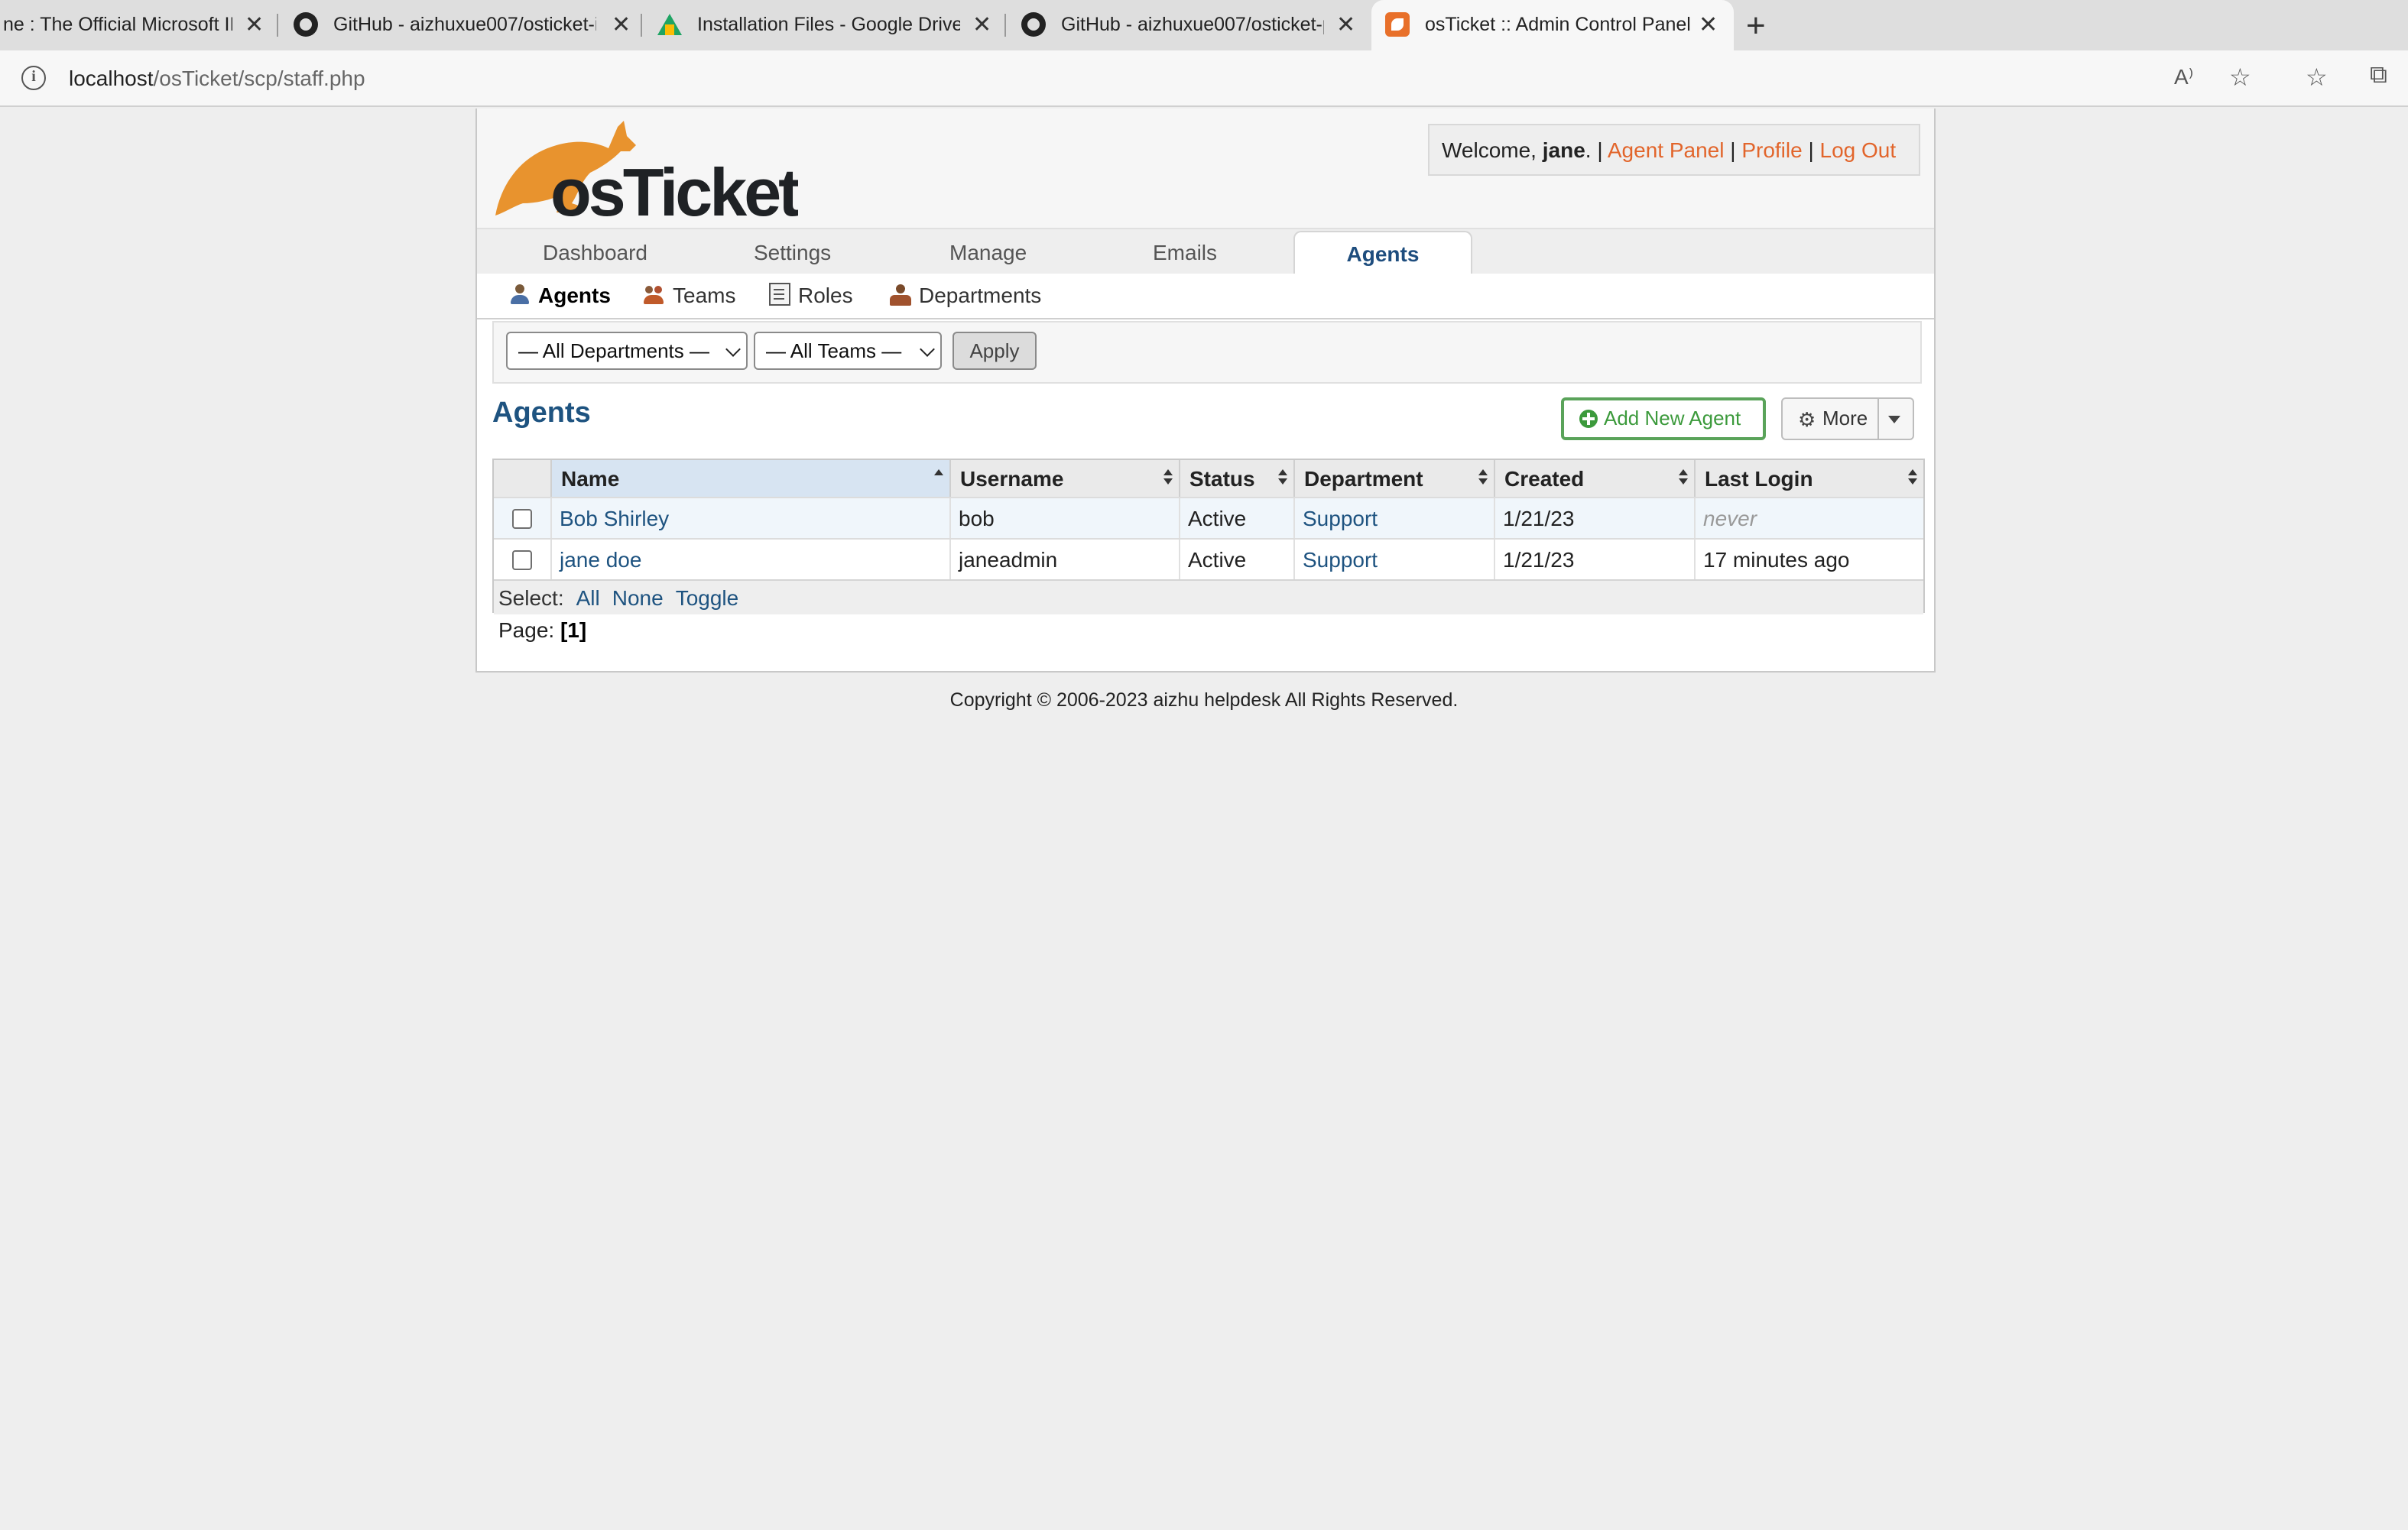 This screenshot has height=1530, width=2408. What do you see at coordinates (2240, 78) in the screenshot?
I see `add-favorite-icon: ☆` at bounding box center [2240, 78].